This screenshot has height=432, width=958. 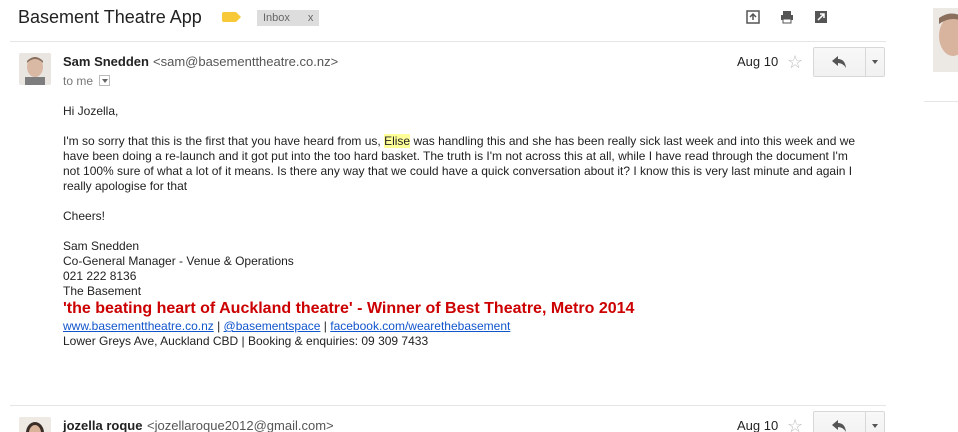 I want to click on recipient-line: to me, so click(x=87, y=81).